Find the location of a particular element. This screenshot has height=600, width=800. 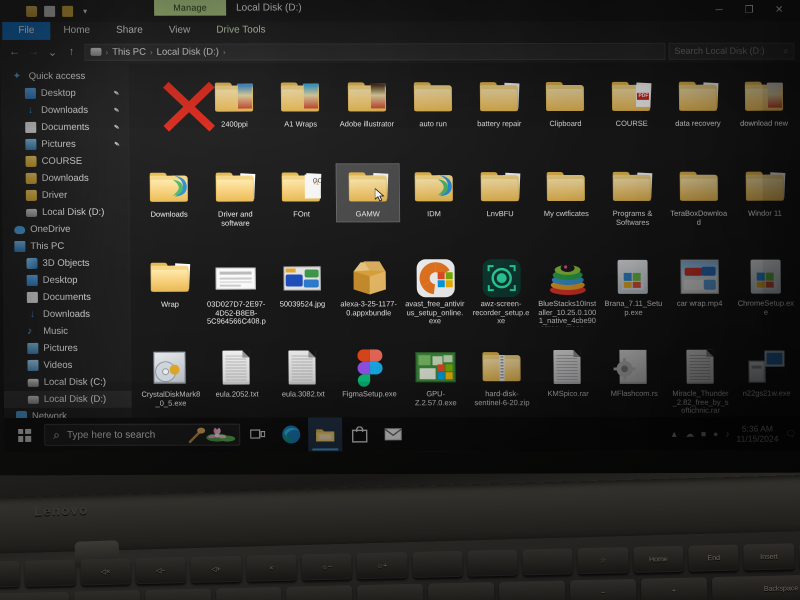

window-controls: ─ ❐ ✕ is located at coordinates (749, 10).